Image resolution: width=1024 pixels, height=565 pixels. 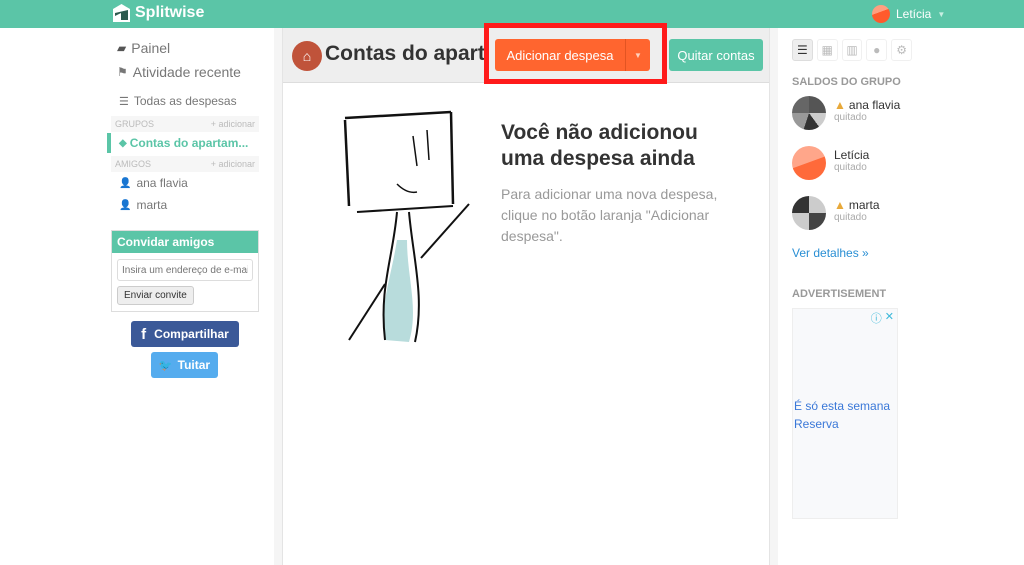 I want to click on twitter-share-label: Tuitar, so click(x=194, y=365).